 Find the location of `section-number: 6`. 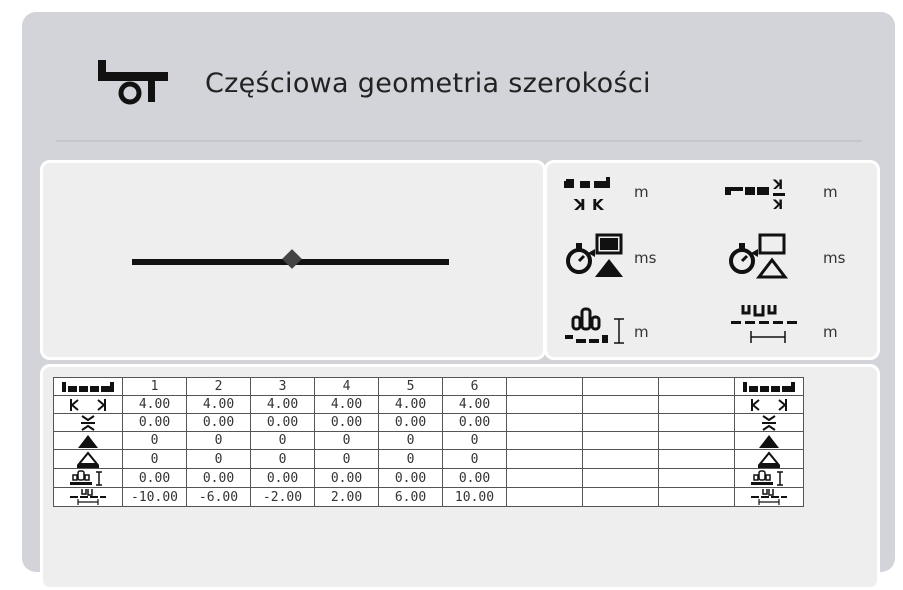

section-number: 6 is located at coordinates (474, 386).